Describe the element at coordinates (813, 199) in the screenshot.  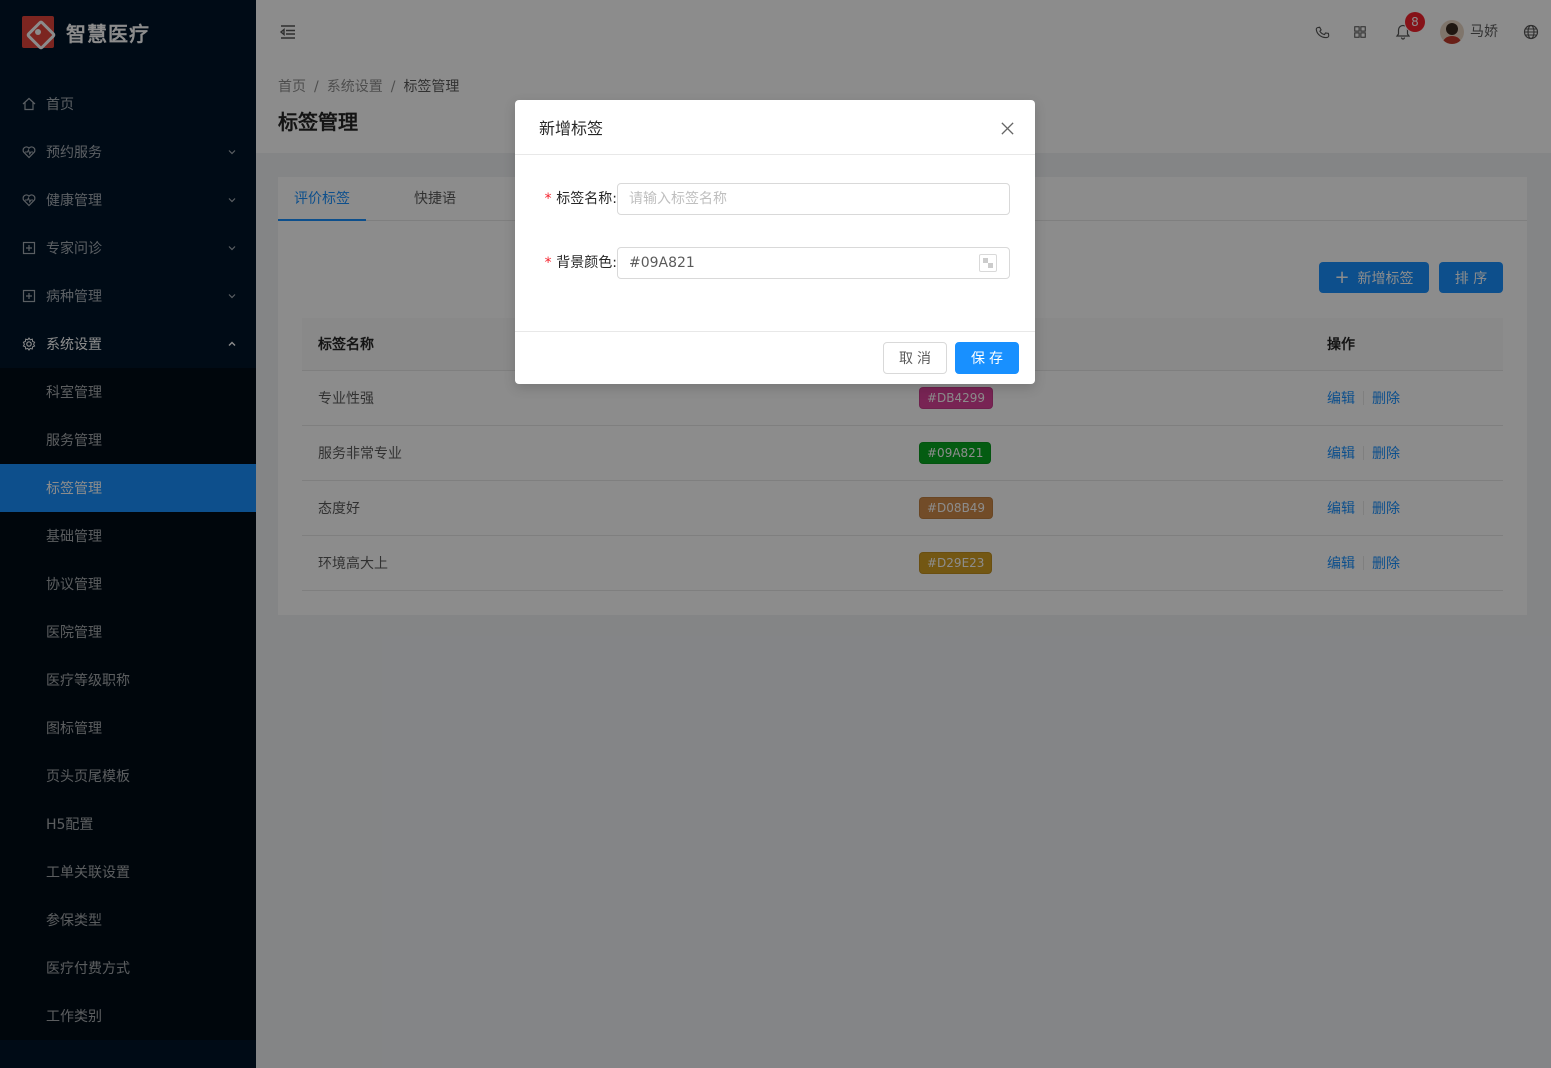
I see `tag-name-input` at that location.